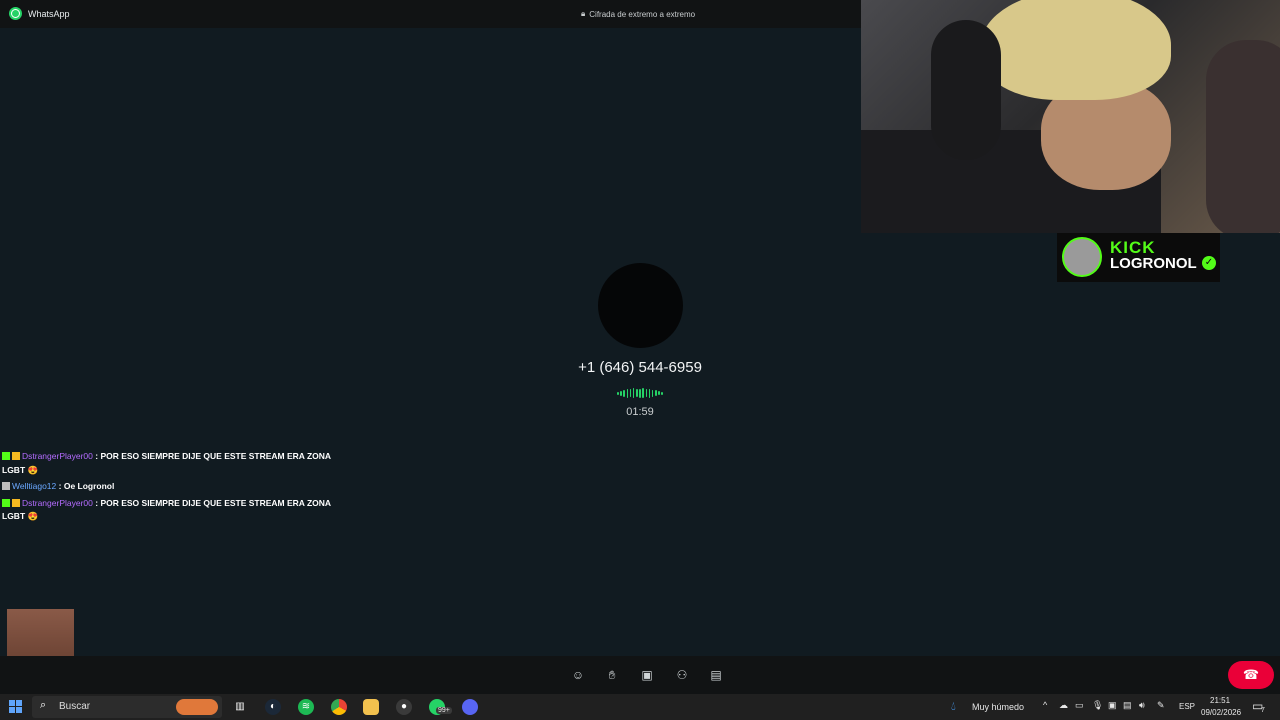  I want to click on encryption-notice: 🔒︎ Cifrada de extremo a extremo, so click(638, 14).